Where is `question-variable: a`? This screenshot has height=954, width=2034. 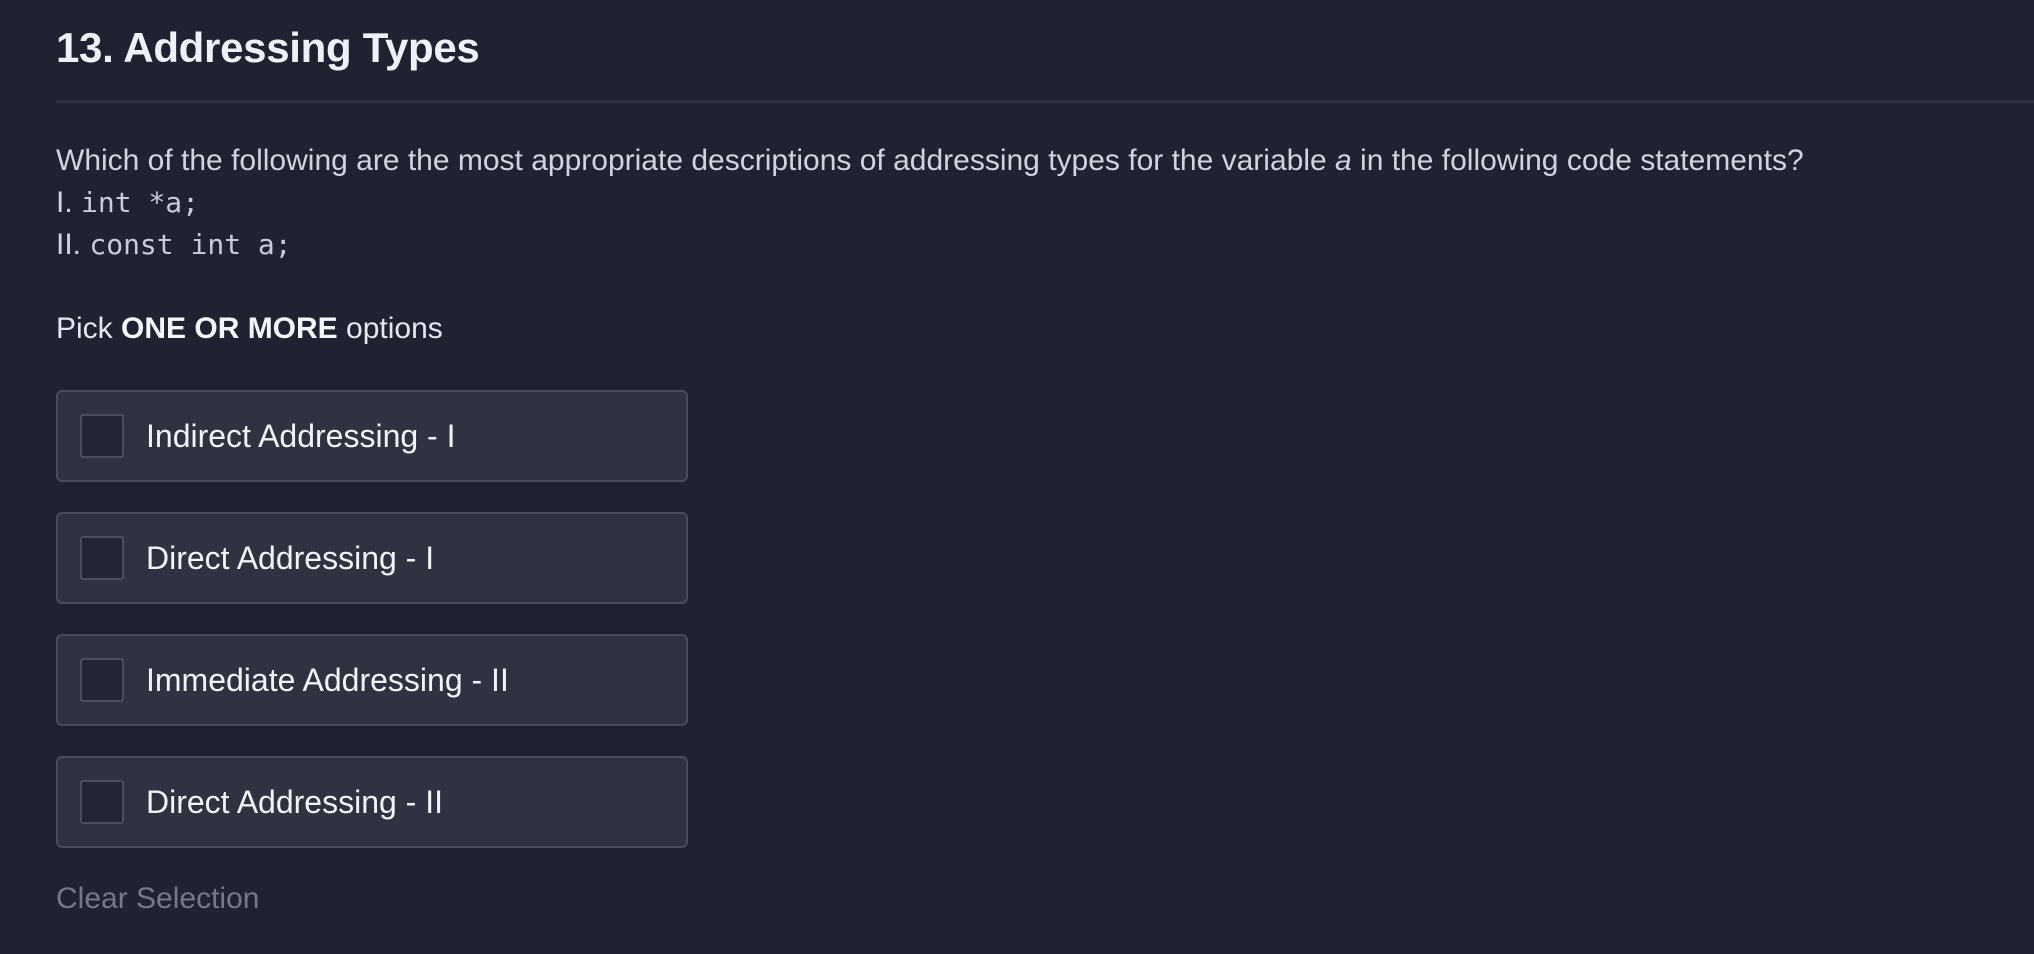
question-variable: a is located at coordinates (1343, 160).